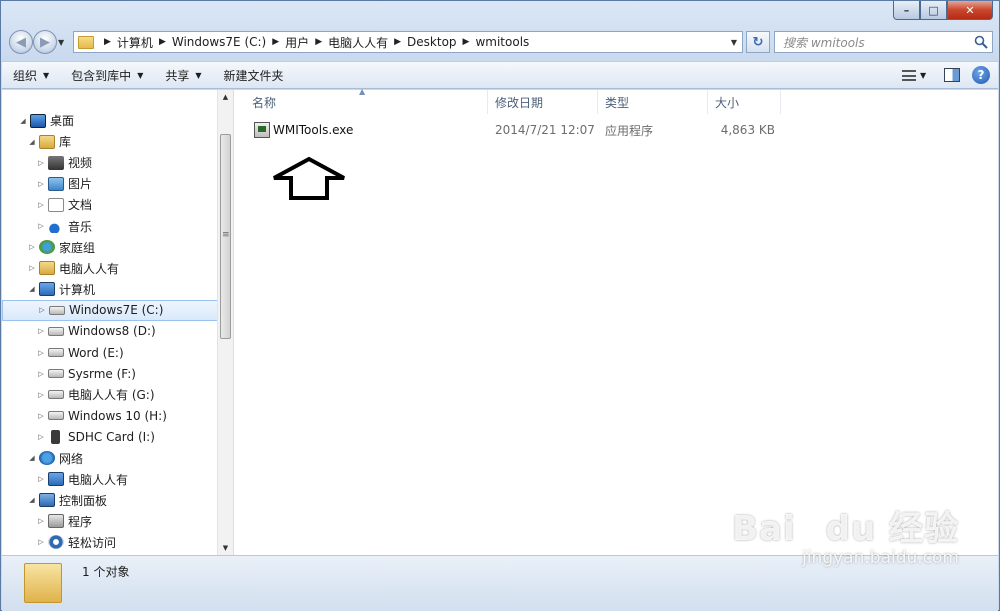 The image size is (1000, 611). I want to click on breadcrumb-user: 电脑人人有, so click(358, 42).